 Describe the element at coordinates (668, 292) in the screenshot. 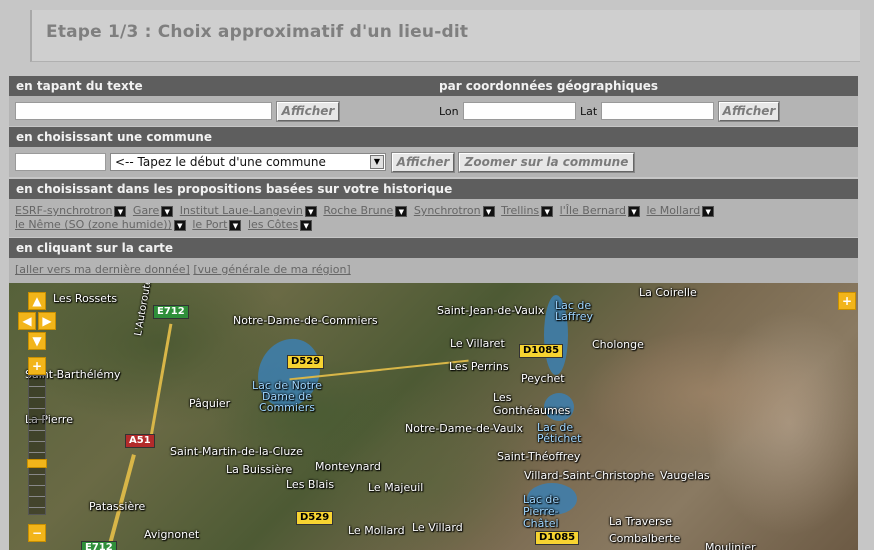

I see `place-label: La Coirelle` at that location.